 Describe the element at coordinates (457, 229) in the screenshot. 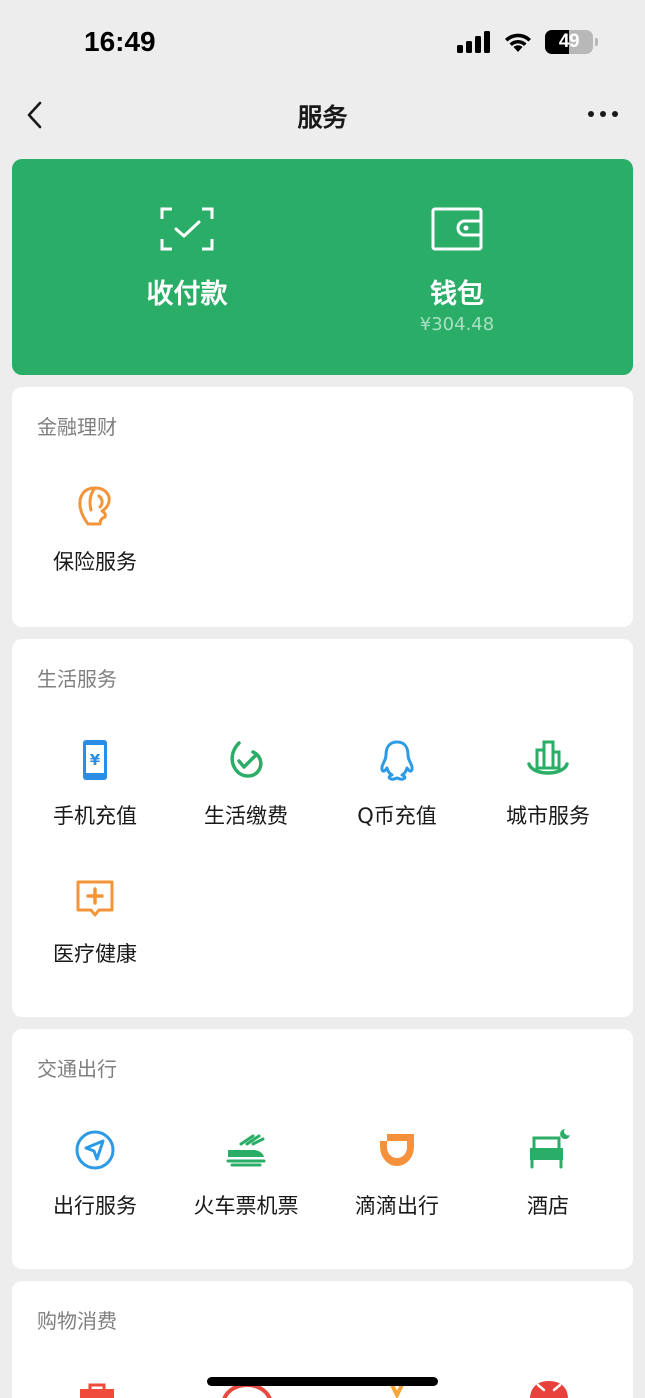

I see `wallet-icon` at that location.